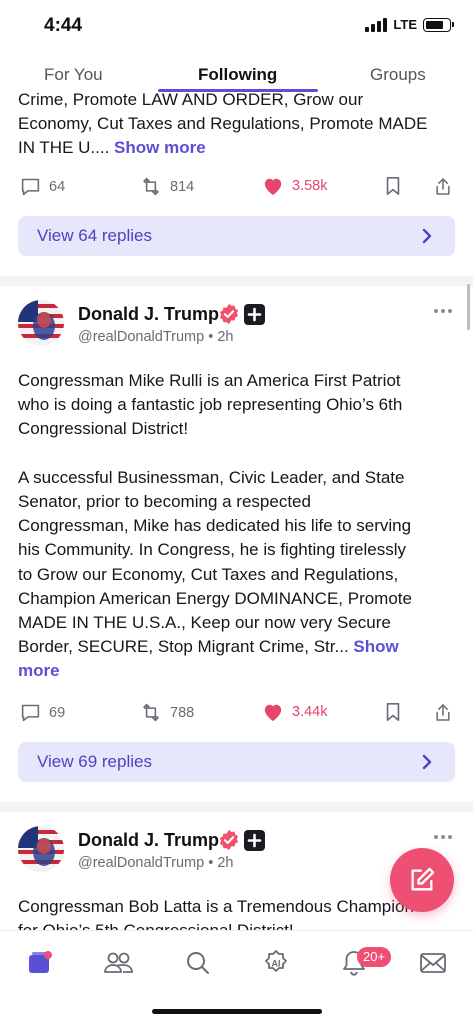  What do you see at coordinates (376, 24) in the screenshot?
I see `signal-icon` at bounding box center [376, 24].